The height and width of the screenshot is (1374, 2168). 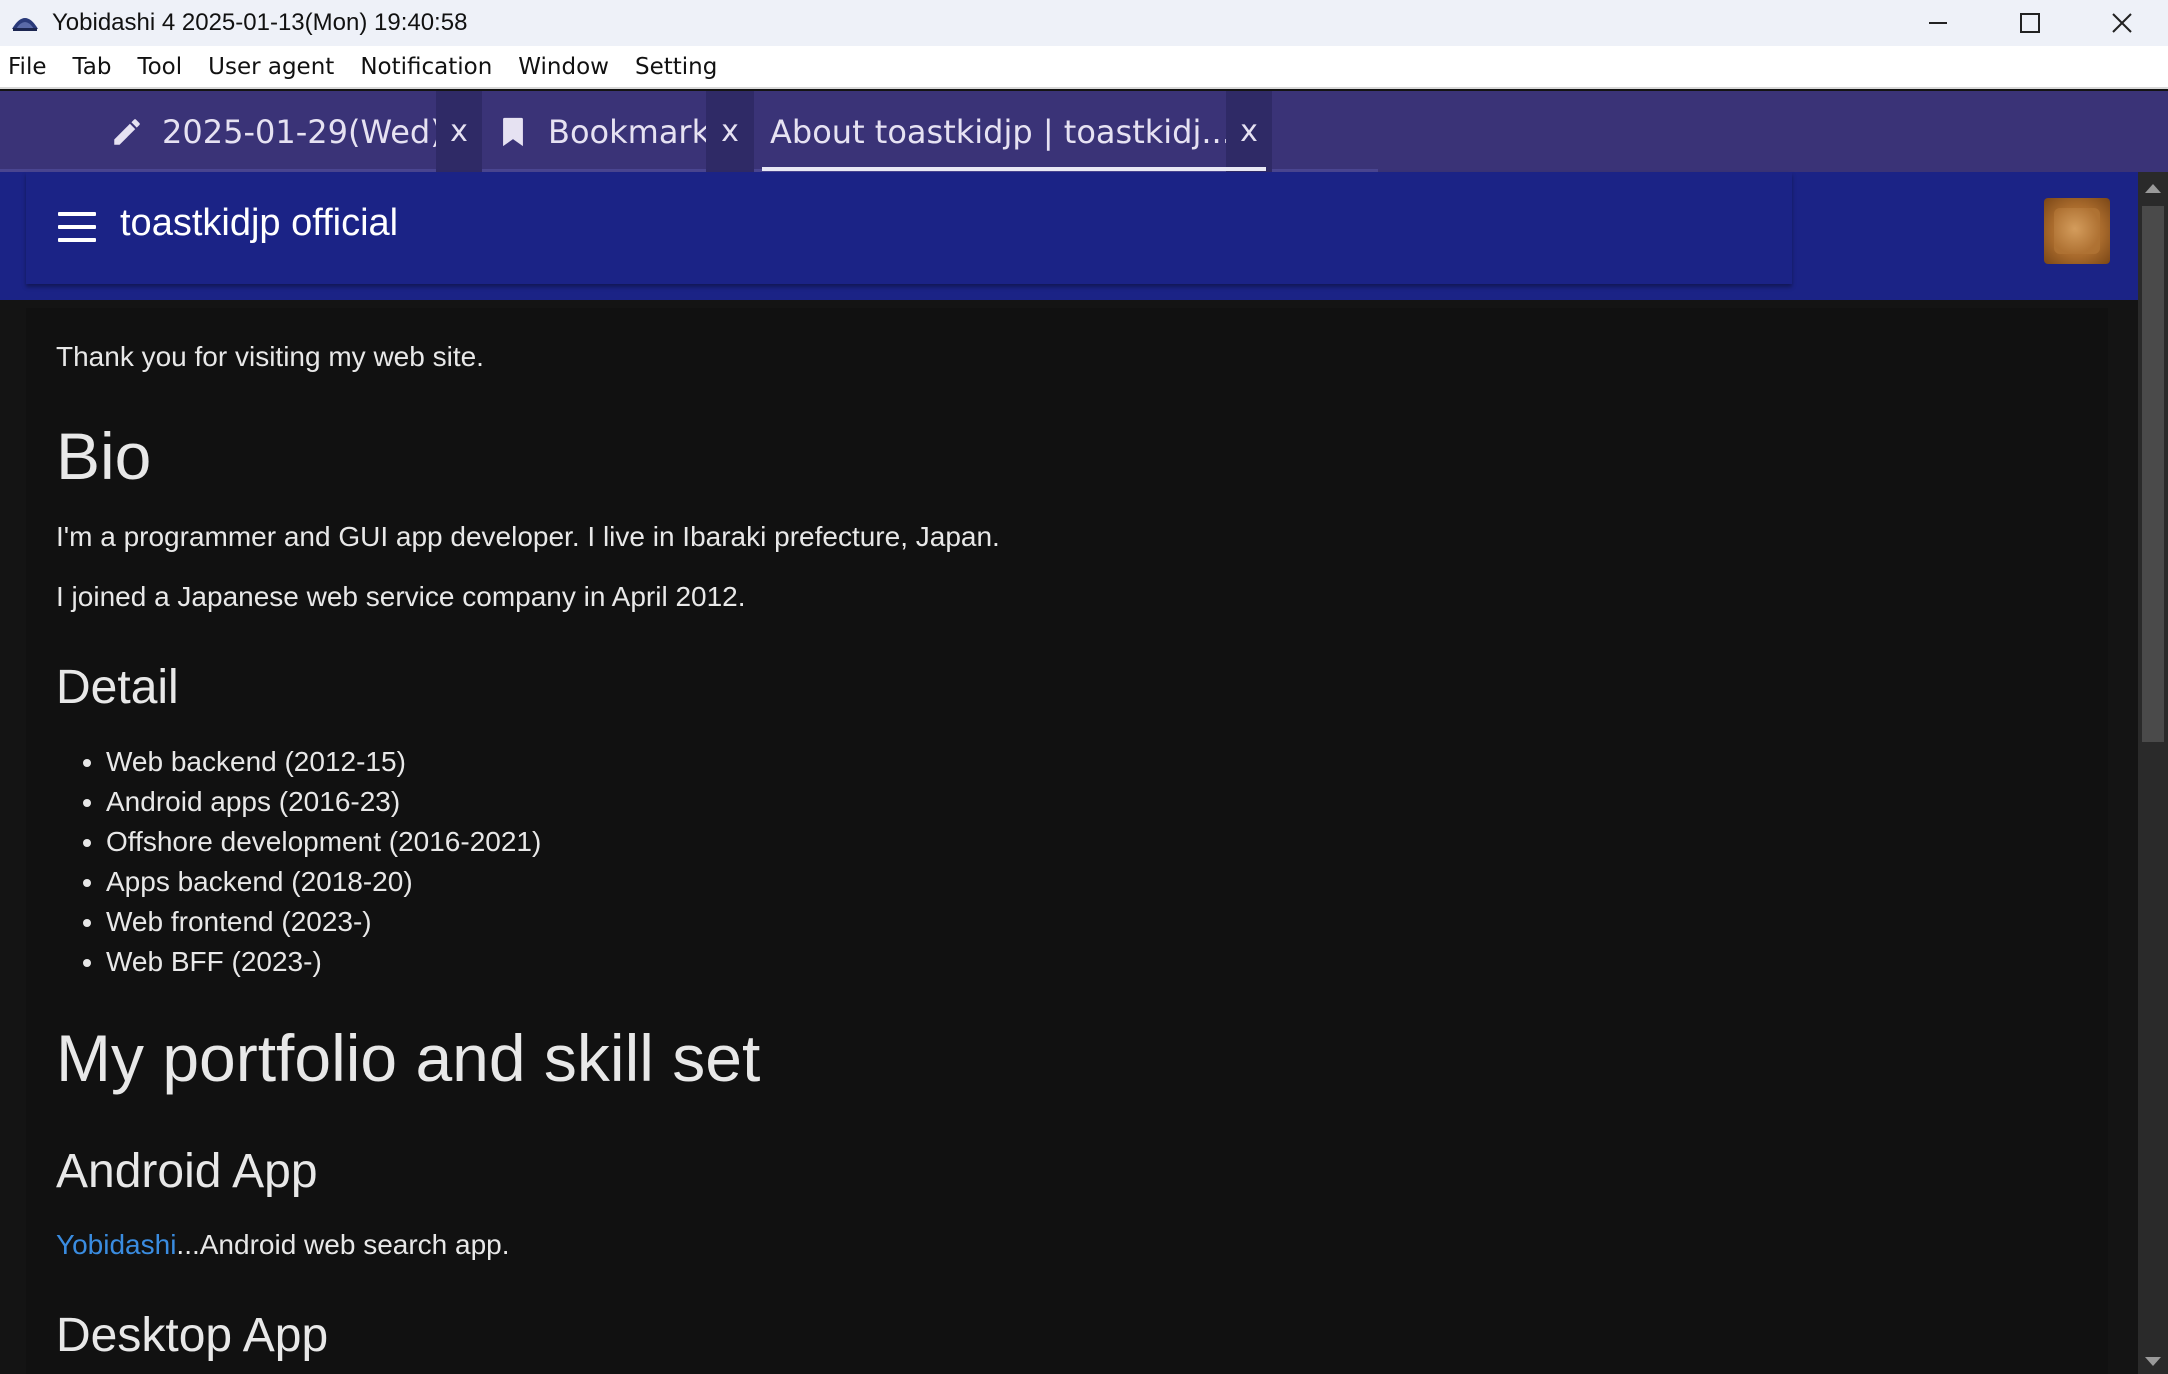 I want to click on list-item: Apps backend (2018-20), so click(x=283, y=882).